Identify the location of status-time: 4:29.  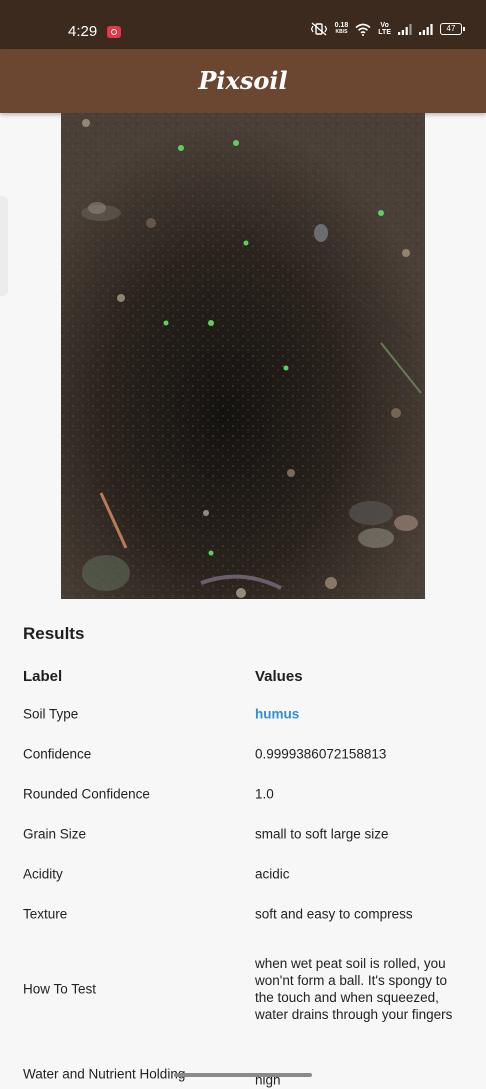
(83, 31).